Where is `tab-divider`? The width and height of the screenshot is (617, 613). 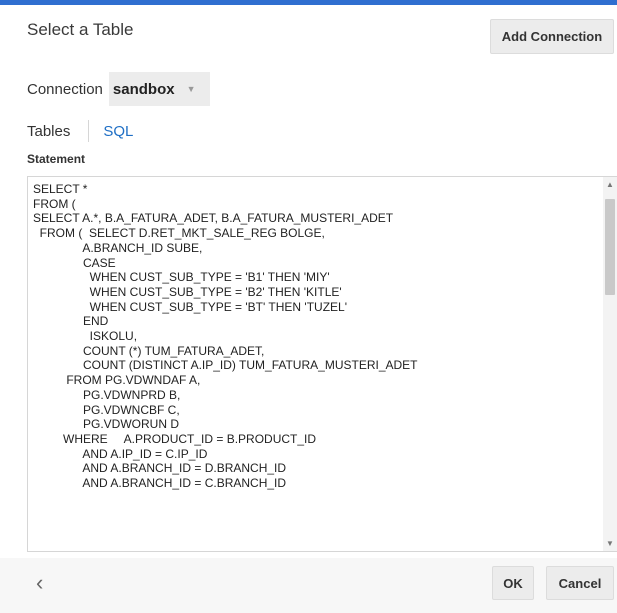
tab-divider is located at coordinates (89, 131).